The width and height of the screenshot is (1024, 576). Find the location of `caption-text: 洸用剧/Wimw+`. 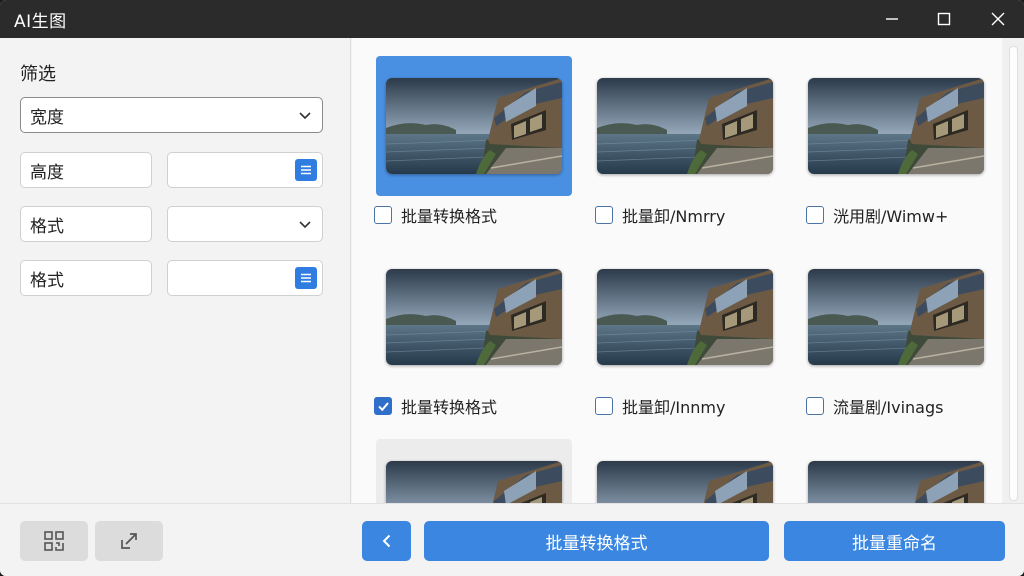

caption-text: 洸用剧/Wimw+ is located at coordinates (891, 216).